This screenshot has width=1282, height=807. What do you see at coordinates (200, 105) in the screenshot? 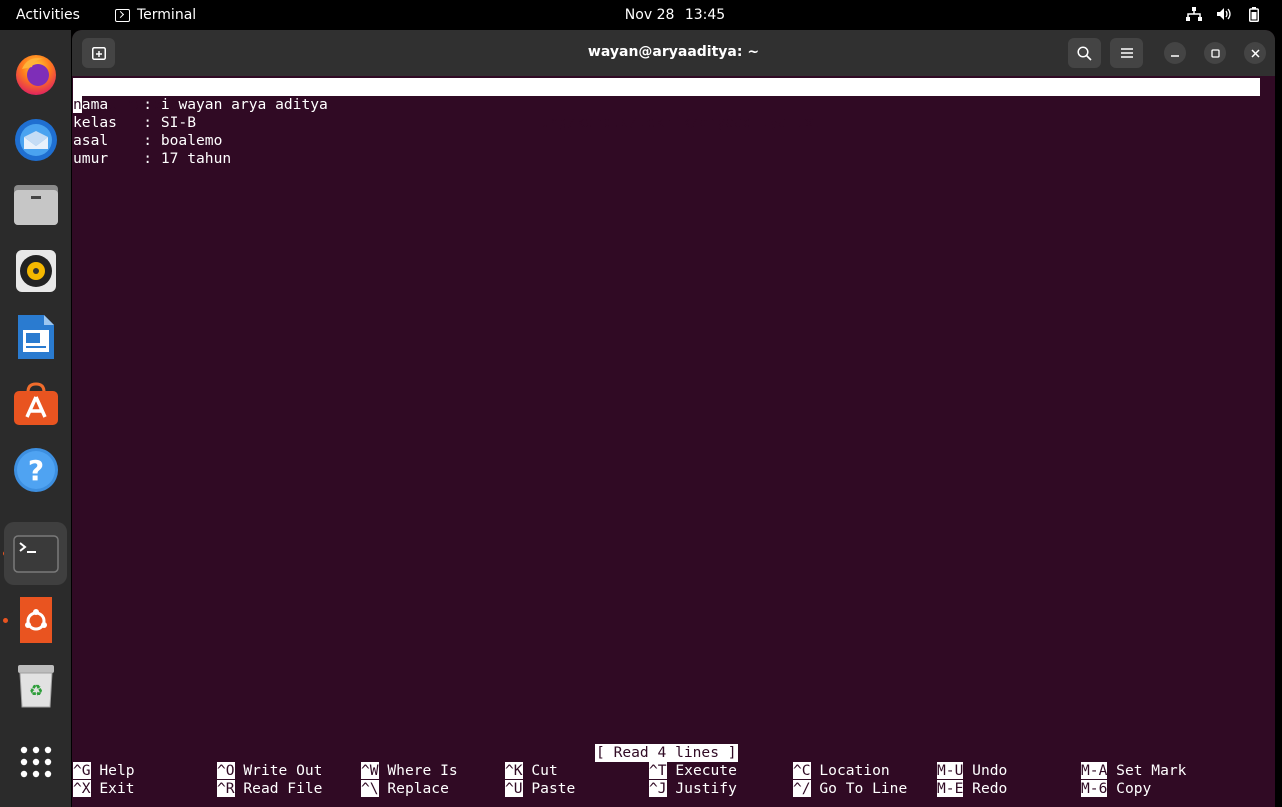
I see `editor-line: nama : i wayan arya aditya` at bounding box center [200, 105].